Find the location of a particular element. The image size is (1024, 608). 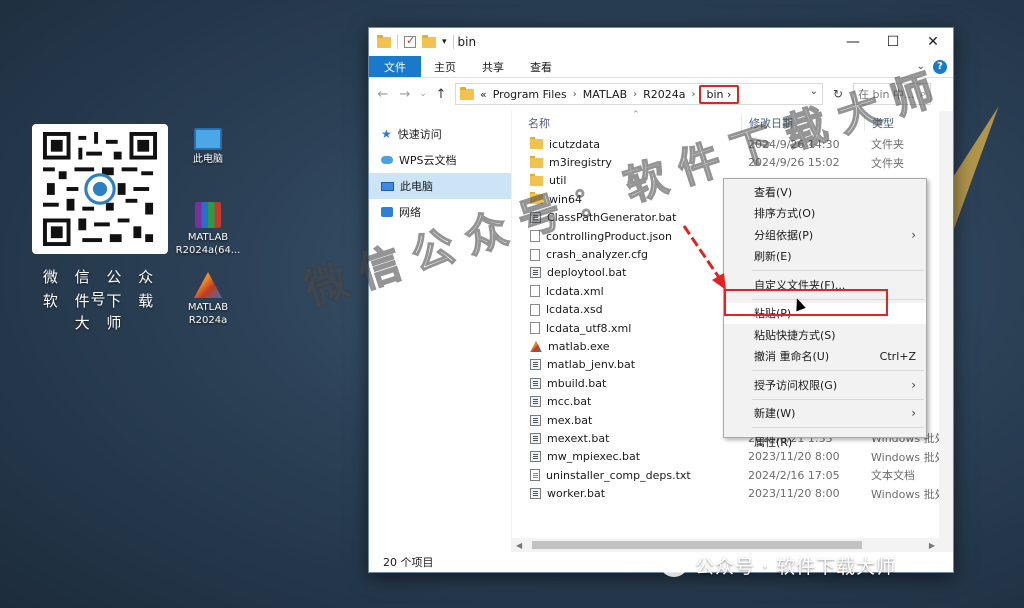

minimize-button: — is located at coordinates (853, 42).